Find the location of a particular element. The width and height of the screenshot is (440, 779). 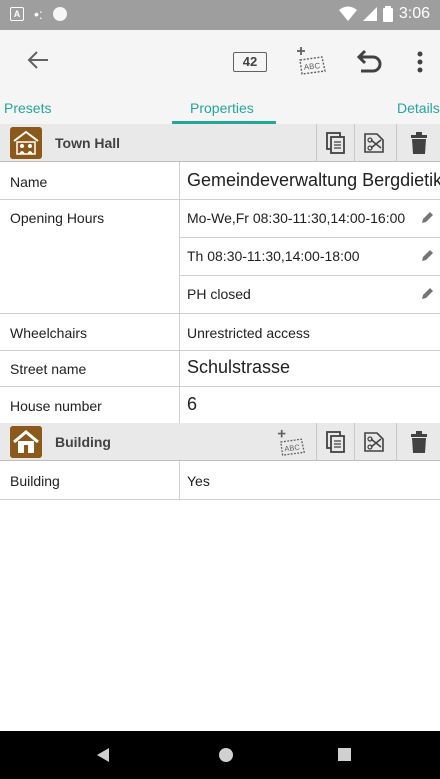

table-row: Wheelchairs Unrestricted access is located at coordinates (220, 332).